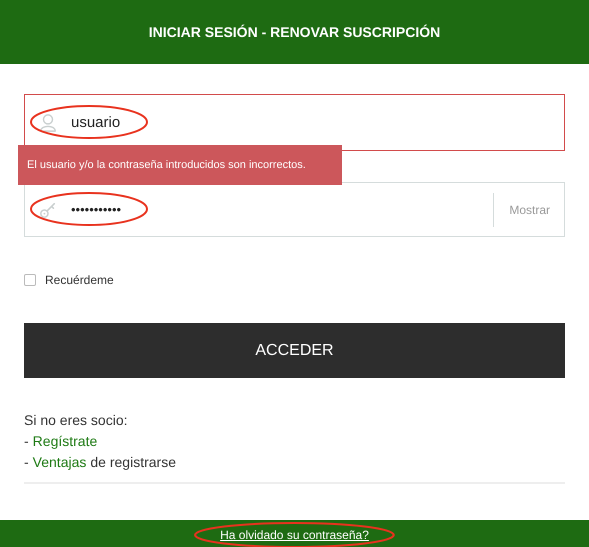  Describe the element at coordinates (180, 165) in the screenshot. I see `error-tooltip: El usuario y/o la contraseña introducidos son incorrectos.` at that location.